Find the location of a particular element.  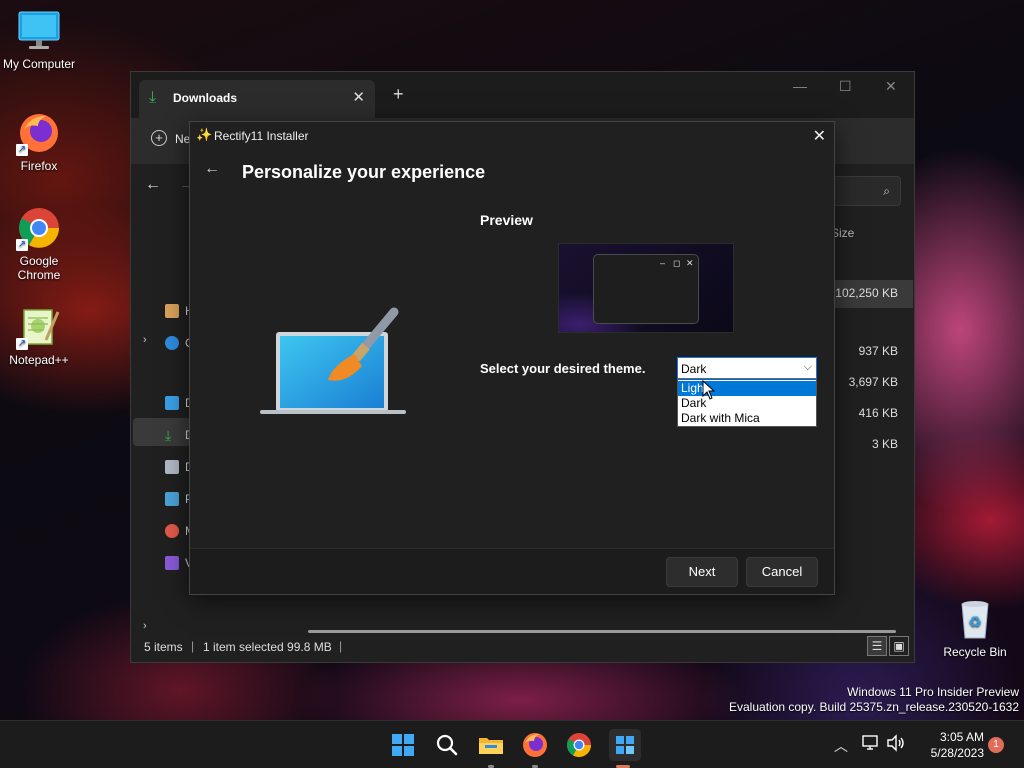

theme-dropdown-value: Dark is located at coordinates (694, 369).